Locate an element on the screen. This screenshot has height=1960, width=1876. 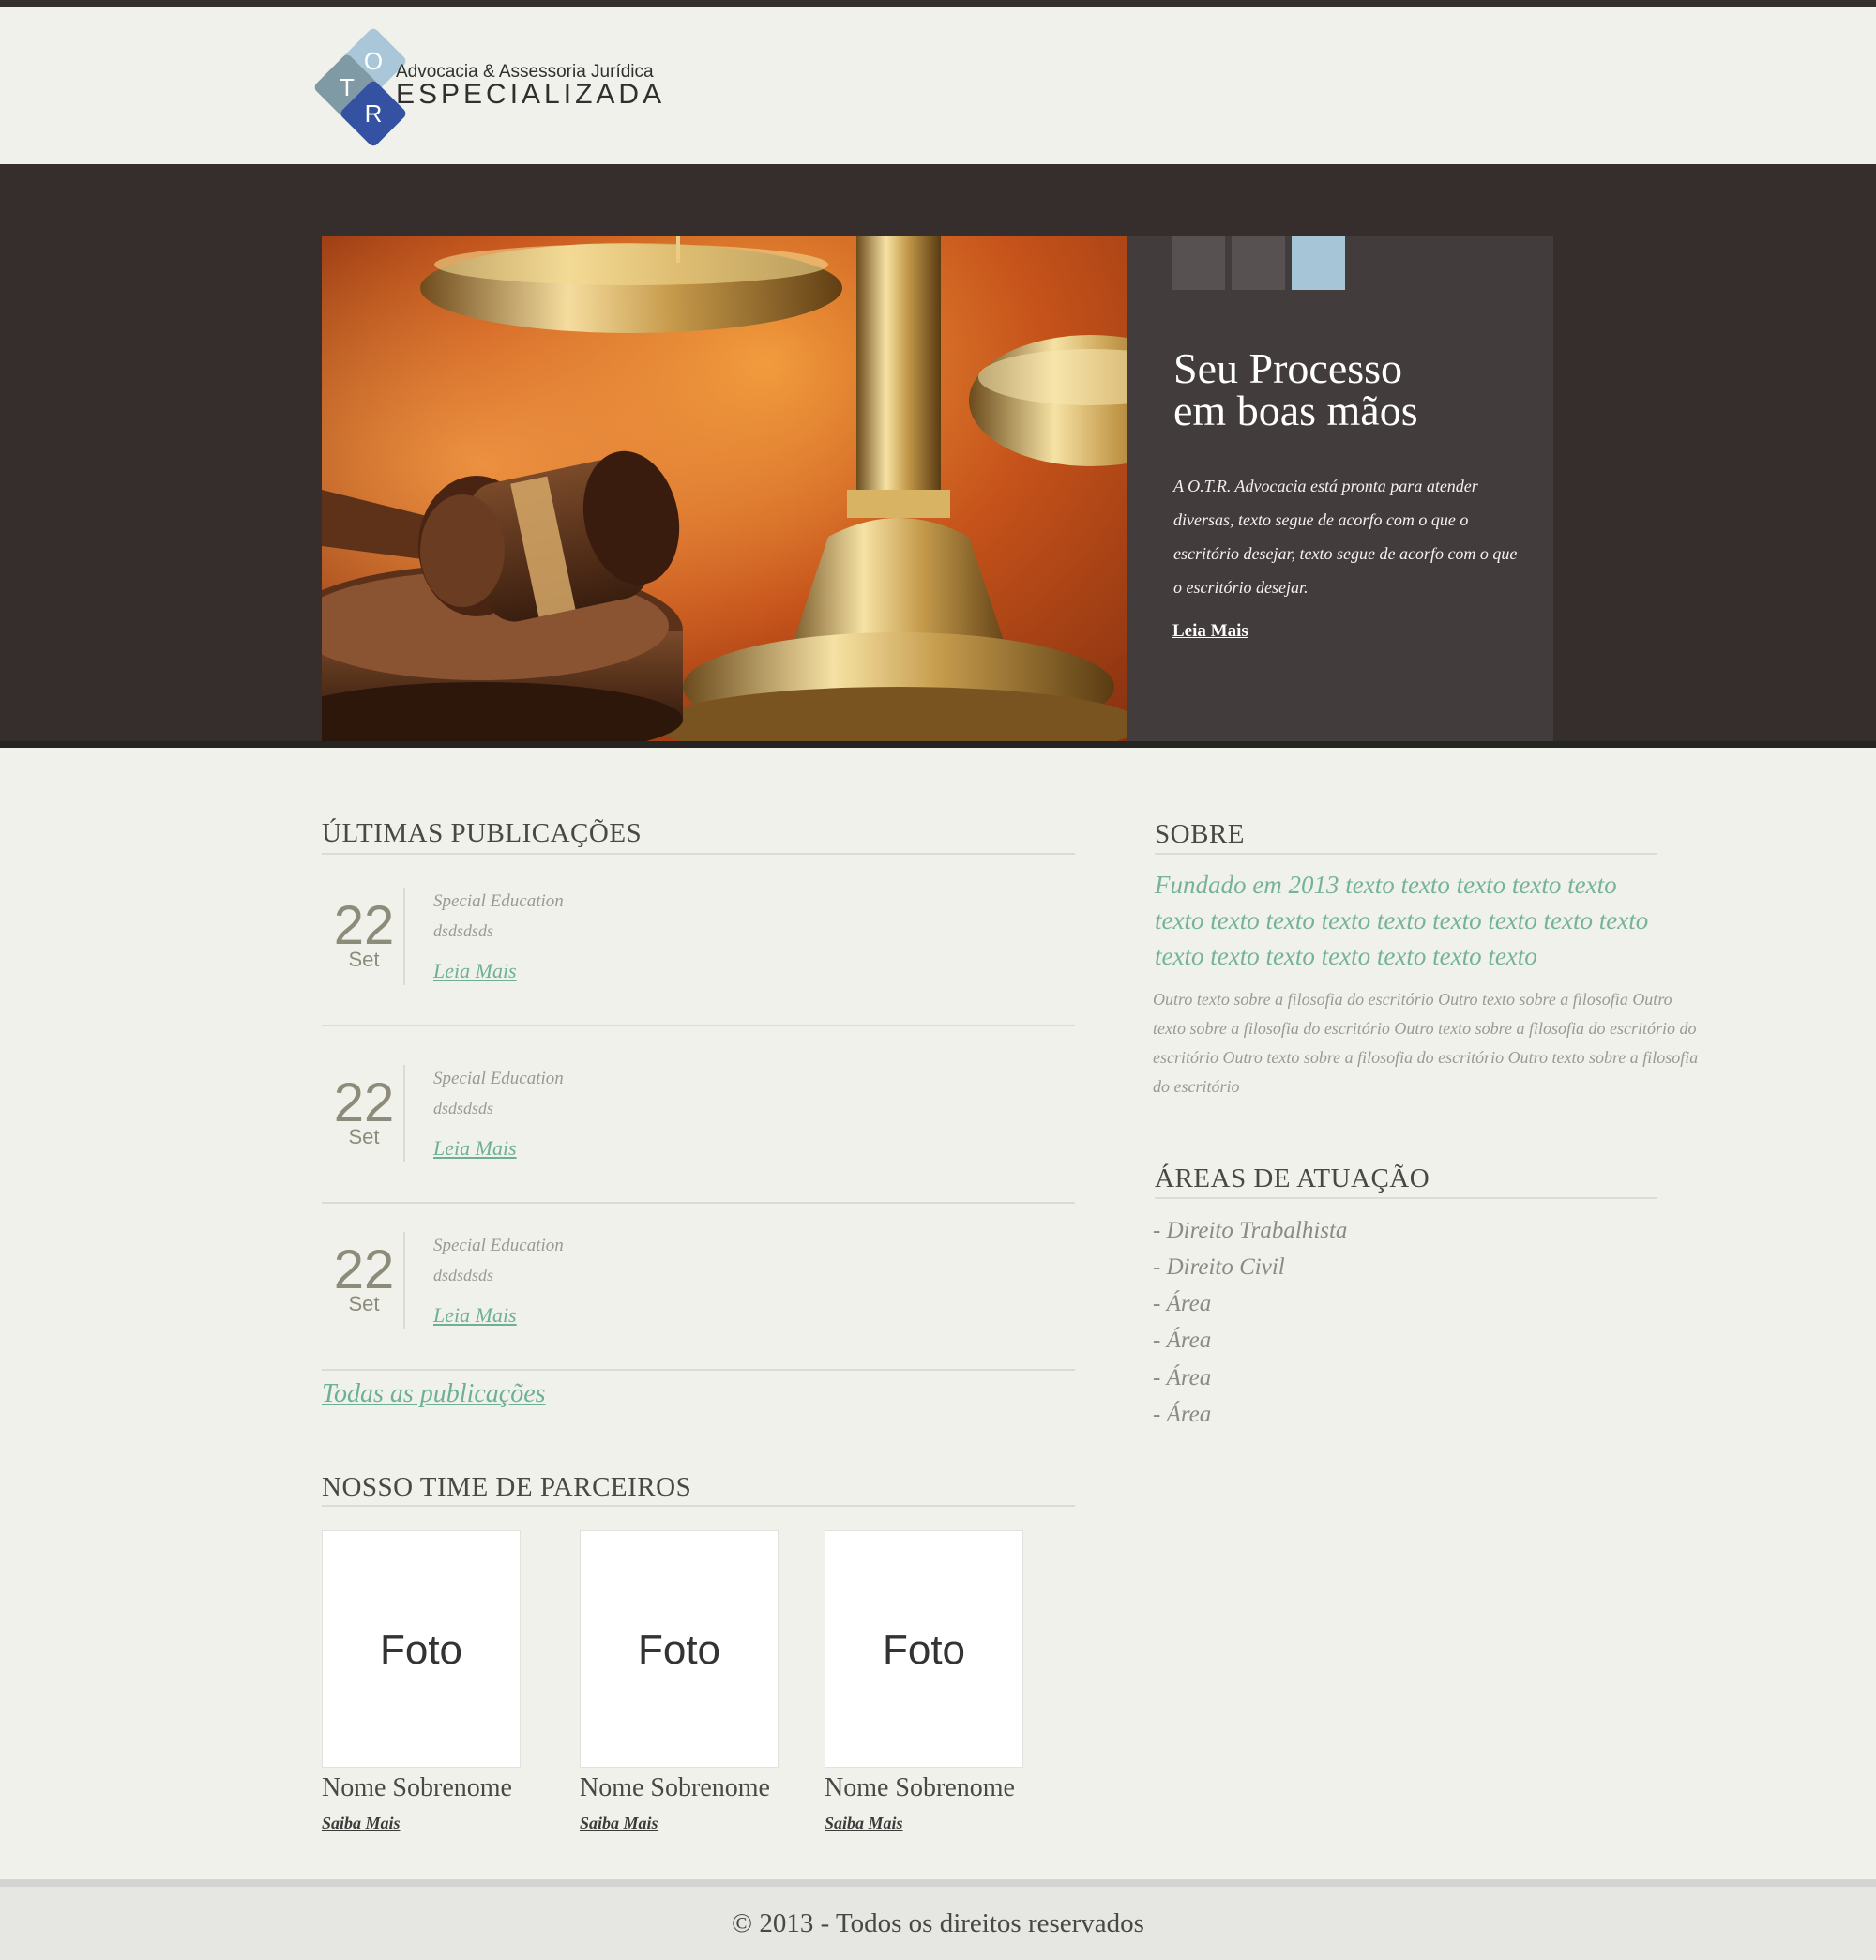
logo-letter-r: R is located at coordinates (373, 113).